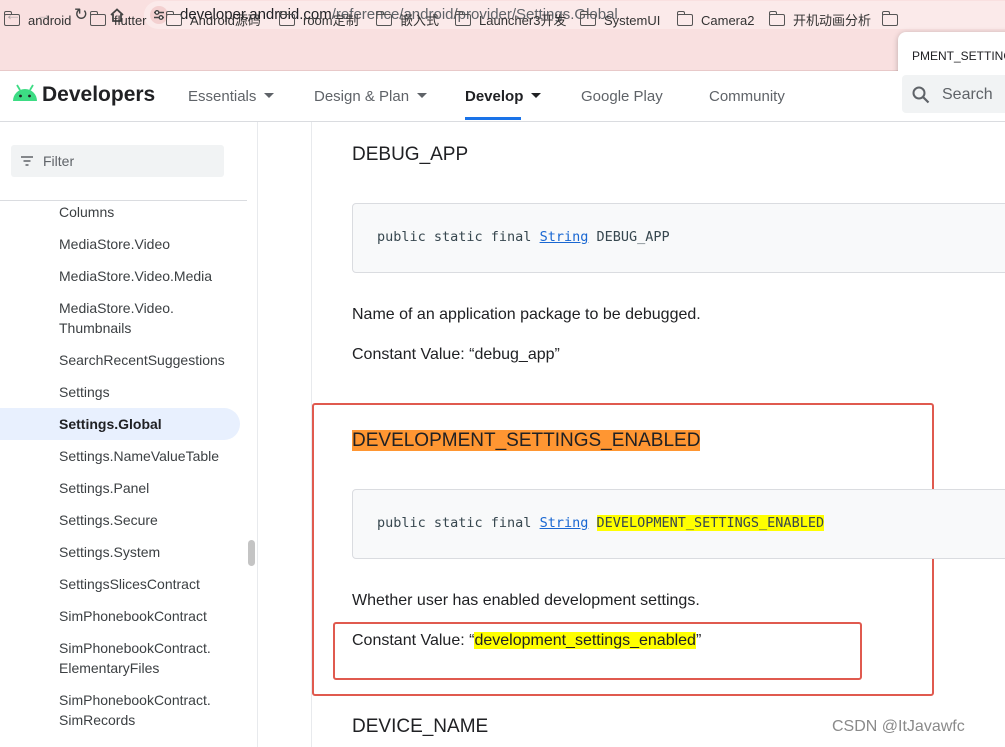  Describe the element at coordinates (958, 56) in the screenshot. I see `find-popup-text: PMENT_SETTINGS` at that location.